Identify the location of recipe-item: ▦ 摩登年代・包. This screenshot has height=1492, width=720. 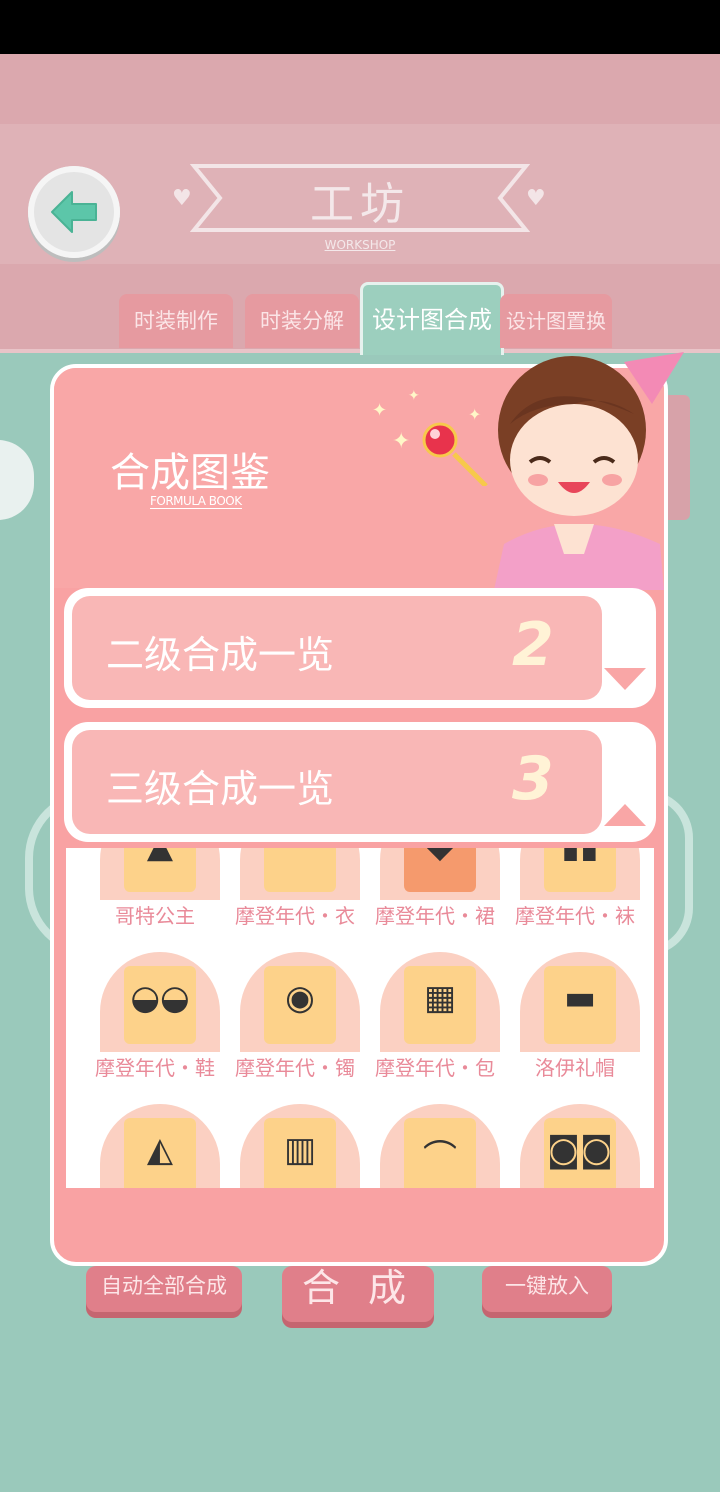
(430, 1027).